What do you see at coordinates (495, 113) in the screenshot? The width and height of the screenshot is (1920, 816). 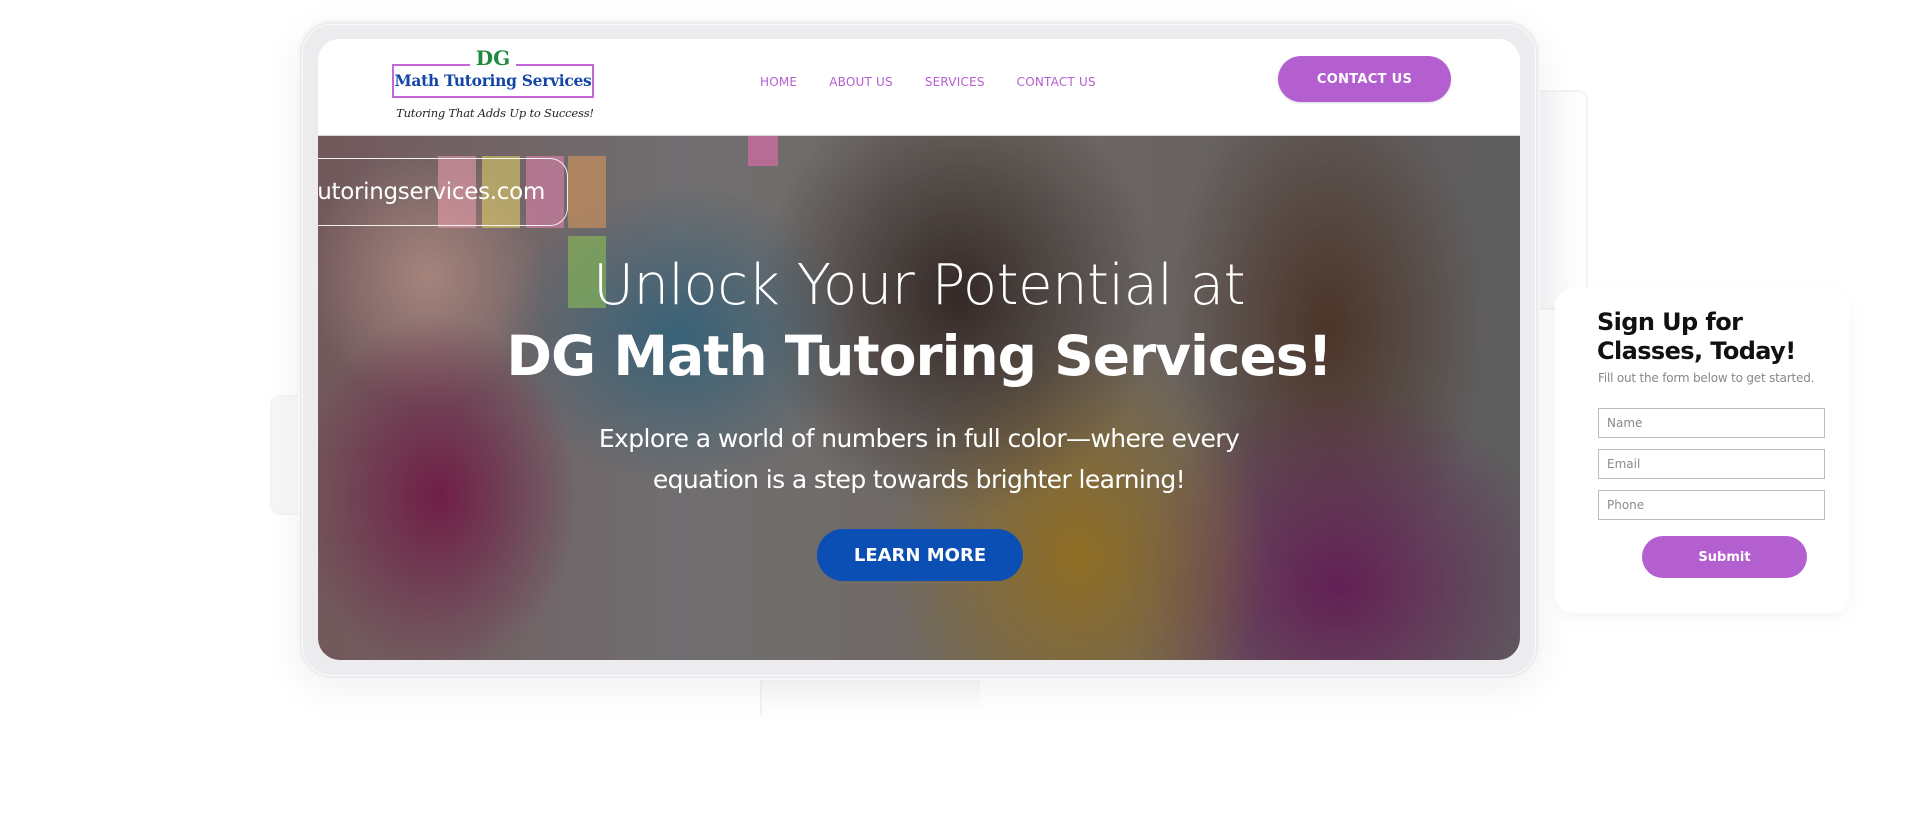 I see `logo-tagline: Tutoring That Adds Up to Success!` at bounding box center [495, 113].